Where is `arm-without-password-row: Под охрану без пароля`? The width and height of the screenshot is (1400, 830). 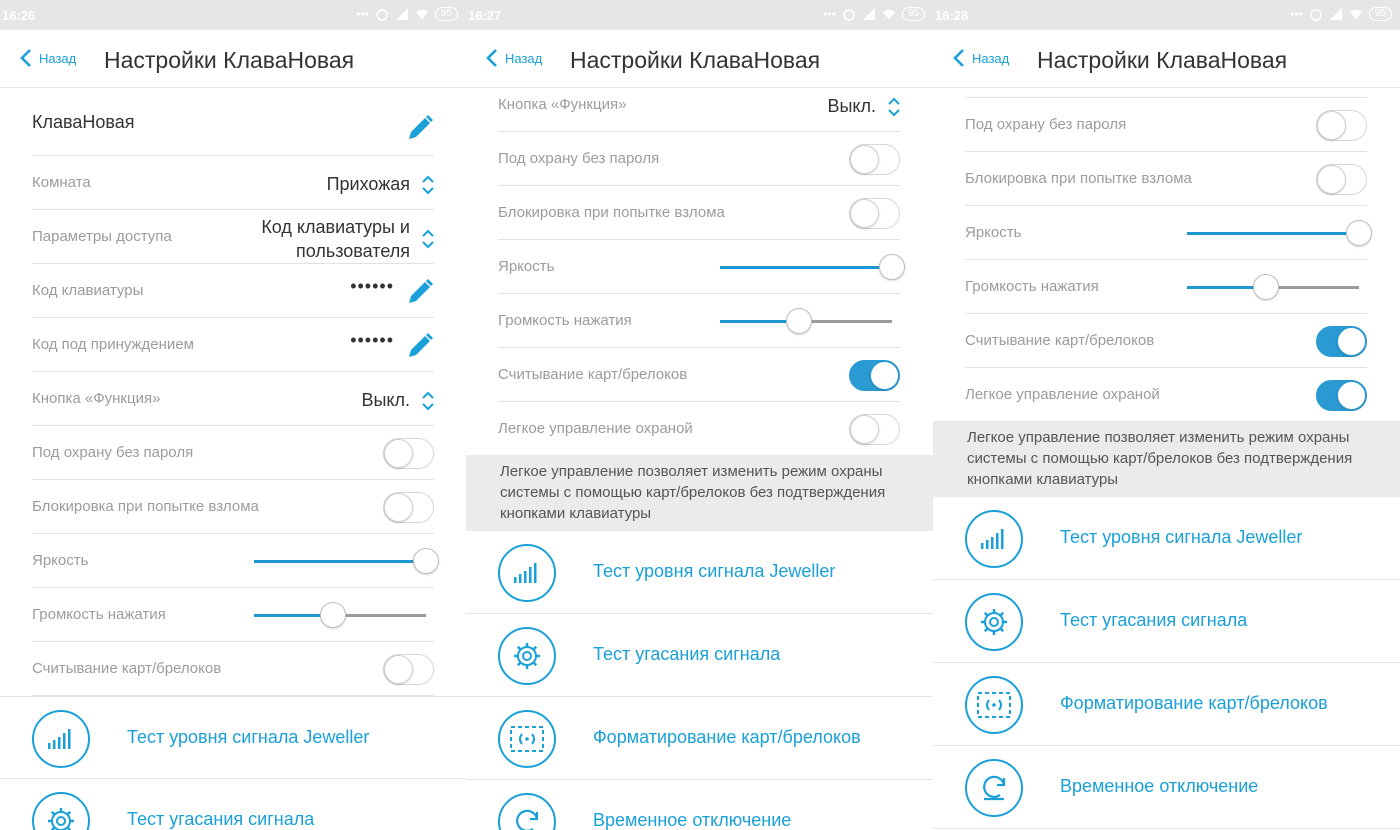 arm-without-password-row: Под охрану без пароля is located at coordinates (699, 159).